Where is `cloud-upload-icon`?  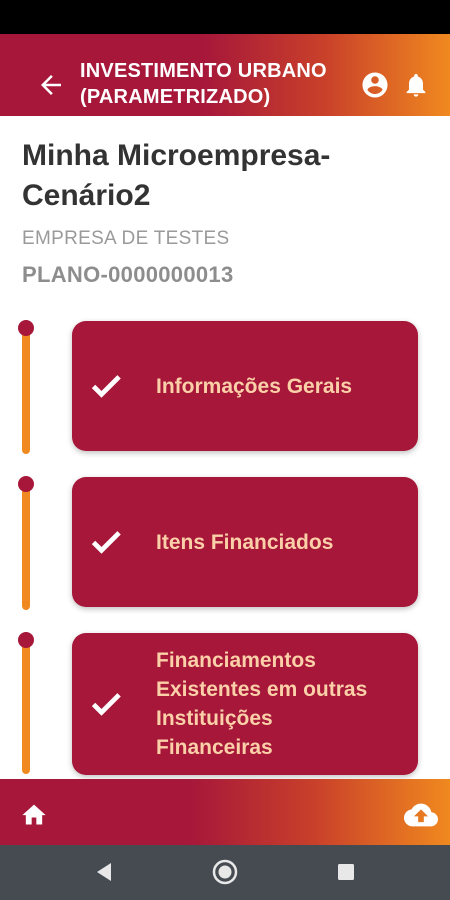 cloud-upload-icon is located at coordinates (421, 815).